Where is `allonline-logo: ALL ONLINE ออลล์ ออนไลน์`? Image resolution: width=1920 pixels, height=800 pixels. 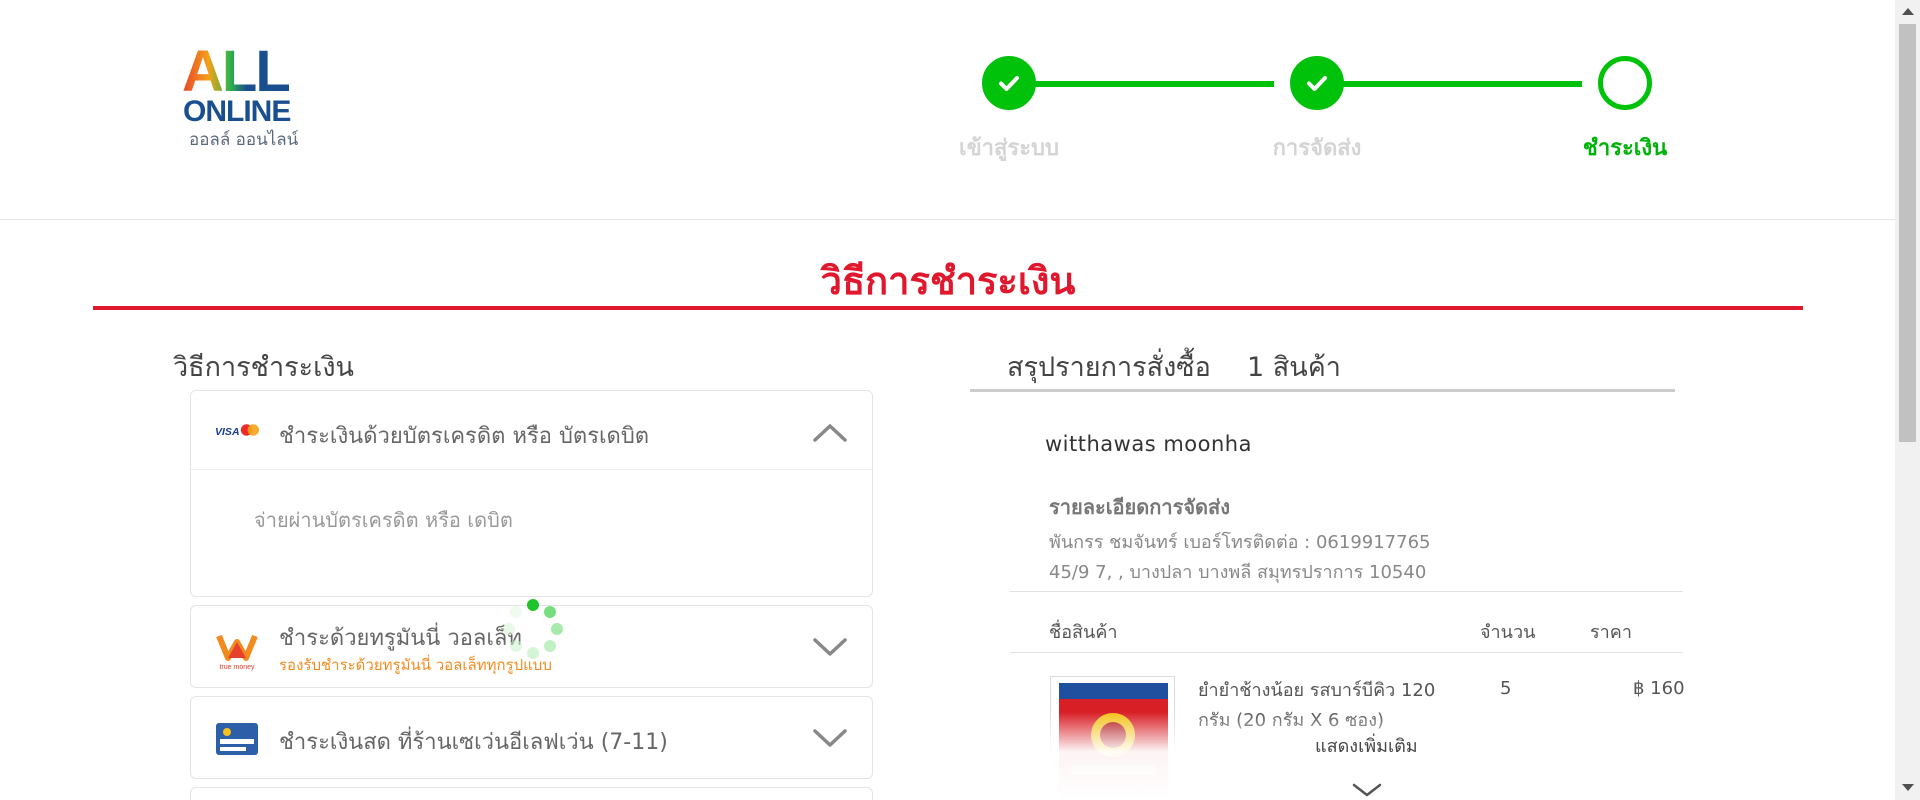
allonline-logo: ALL ONLINE ออลล์ ออนไลน์ is located at coordinates (245, 98).